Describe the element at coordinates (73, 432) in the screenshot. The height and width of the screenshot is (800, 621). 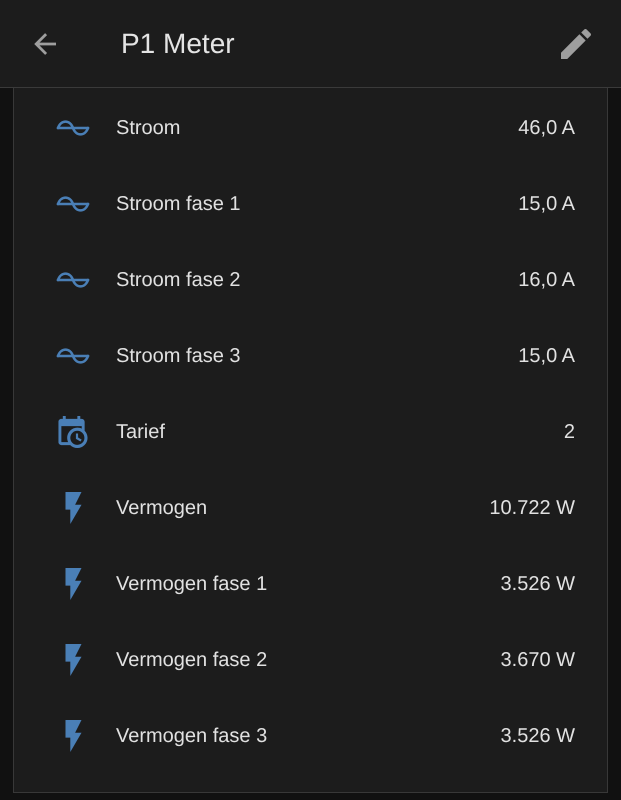
I see `calendar-clock-icon` at that location.